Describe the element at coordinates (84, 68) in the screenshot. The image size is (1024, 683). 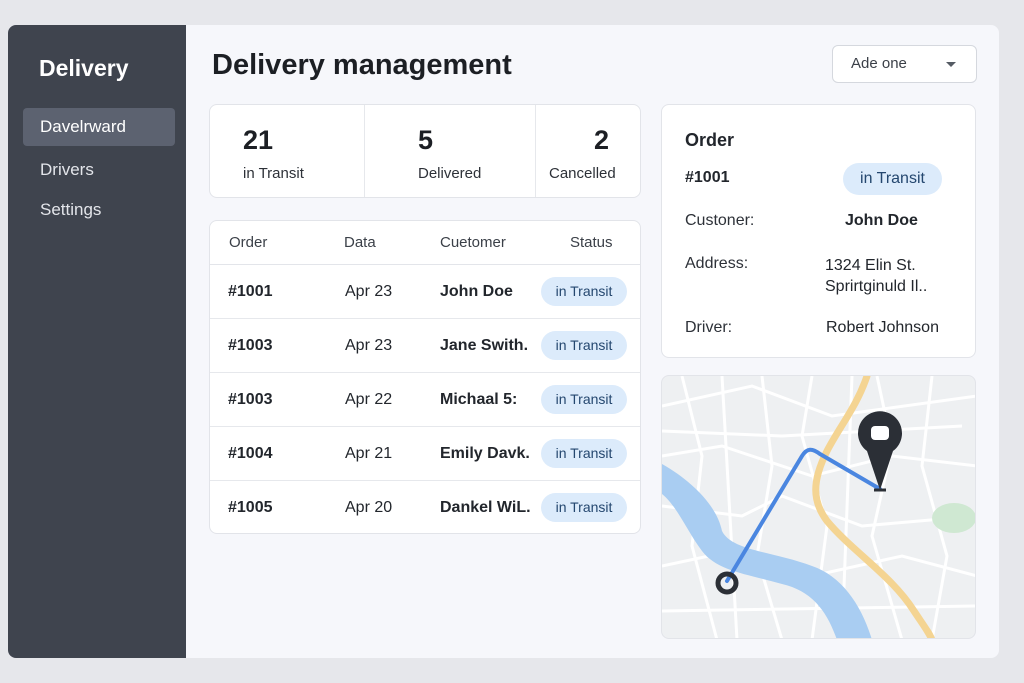
I see `brand-title: Delivery` at that location.